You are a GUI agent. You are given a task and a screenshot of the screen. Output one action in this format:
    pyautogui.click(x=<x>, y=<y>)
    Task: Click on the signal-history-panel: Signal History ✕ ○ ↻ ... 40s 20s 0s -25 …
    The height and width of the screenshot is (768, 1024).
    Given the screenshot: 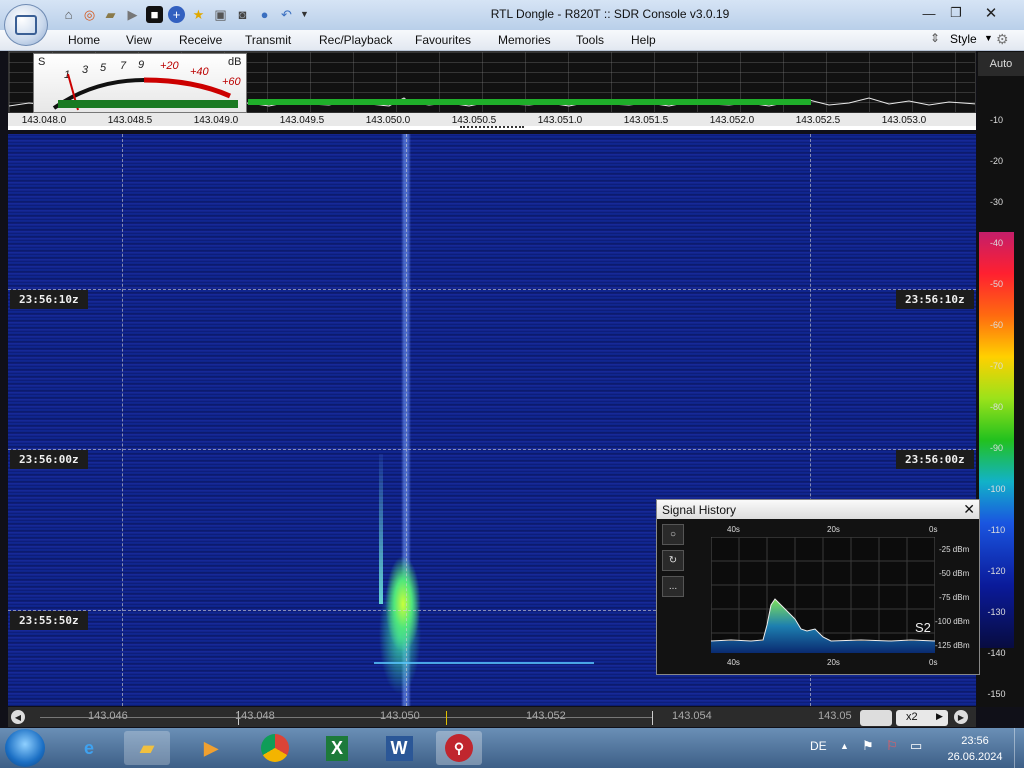 What is the action you would take?
    pyautogui.click(x=818, y=587)
    